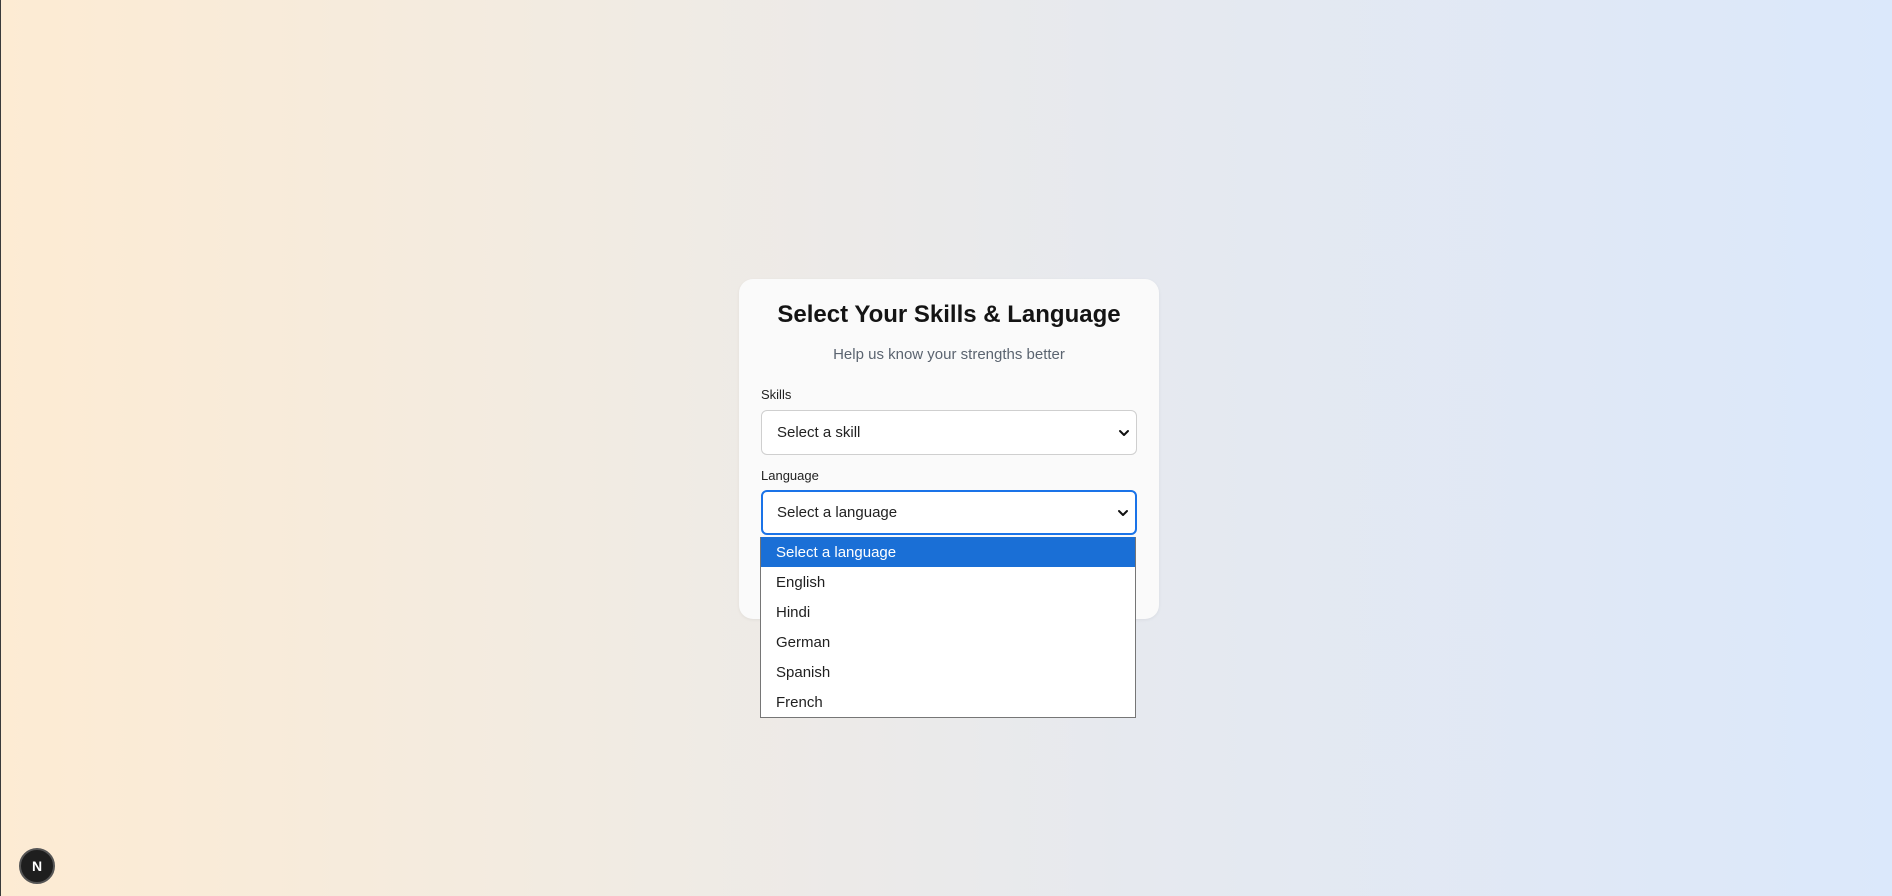 The width and height of the screenshot is (1892, 896). I want to click on window-edge, so click(0, 448).